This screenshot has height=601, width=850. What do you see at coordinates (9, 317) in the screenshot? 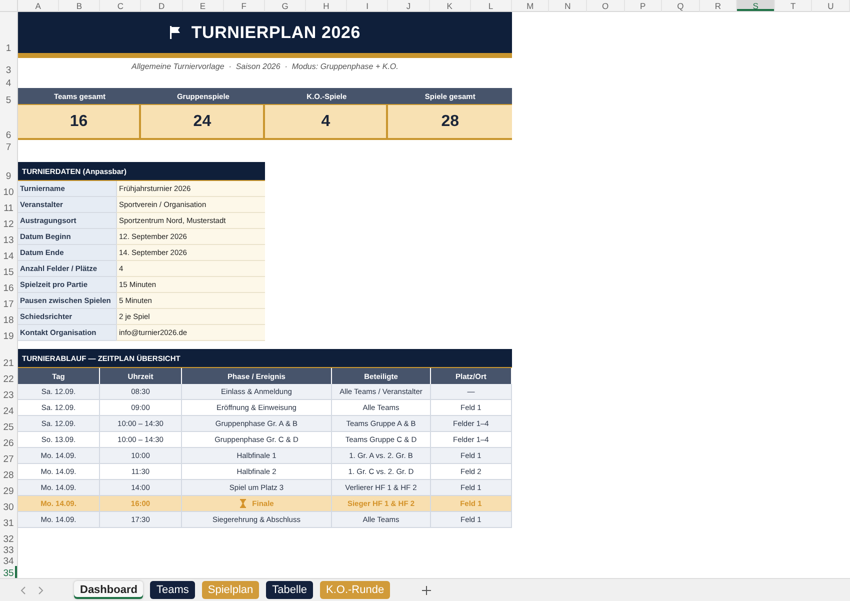
I see `row-header: 18` at bounding box center [9, 317].